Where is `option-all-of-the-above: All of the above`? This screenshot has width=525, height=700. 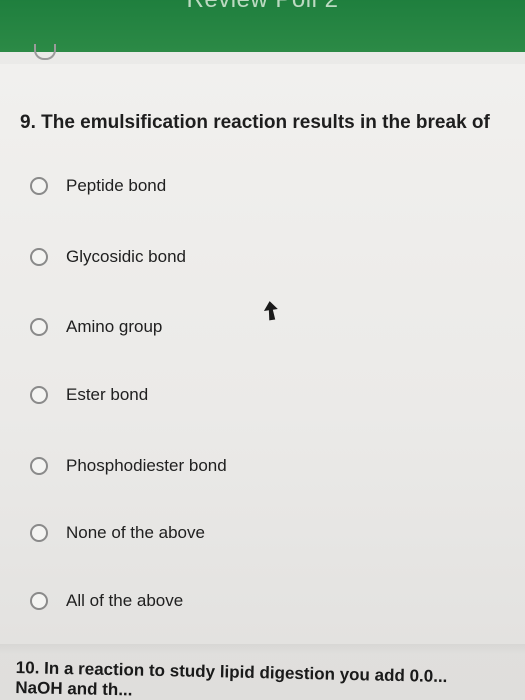
option-all-of-the-above: All of the above is located at coordinates (106, 601).